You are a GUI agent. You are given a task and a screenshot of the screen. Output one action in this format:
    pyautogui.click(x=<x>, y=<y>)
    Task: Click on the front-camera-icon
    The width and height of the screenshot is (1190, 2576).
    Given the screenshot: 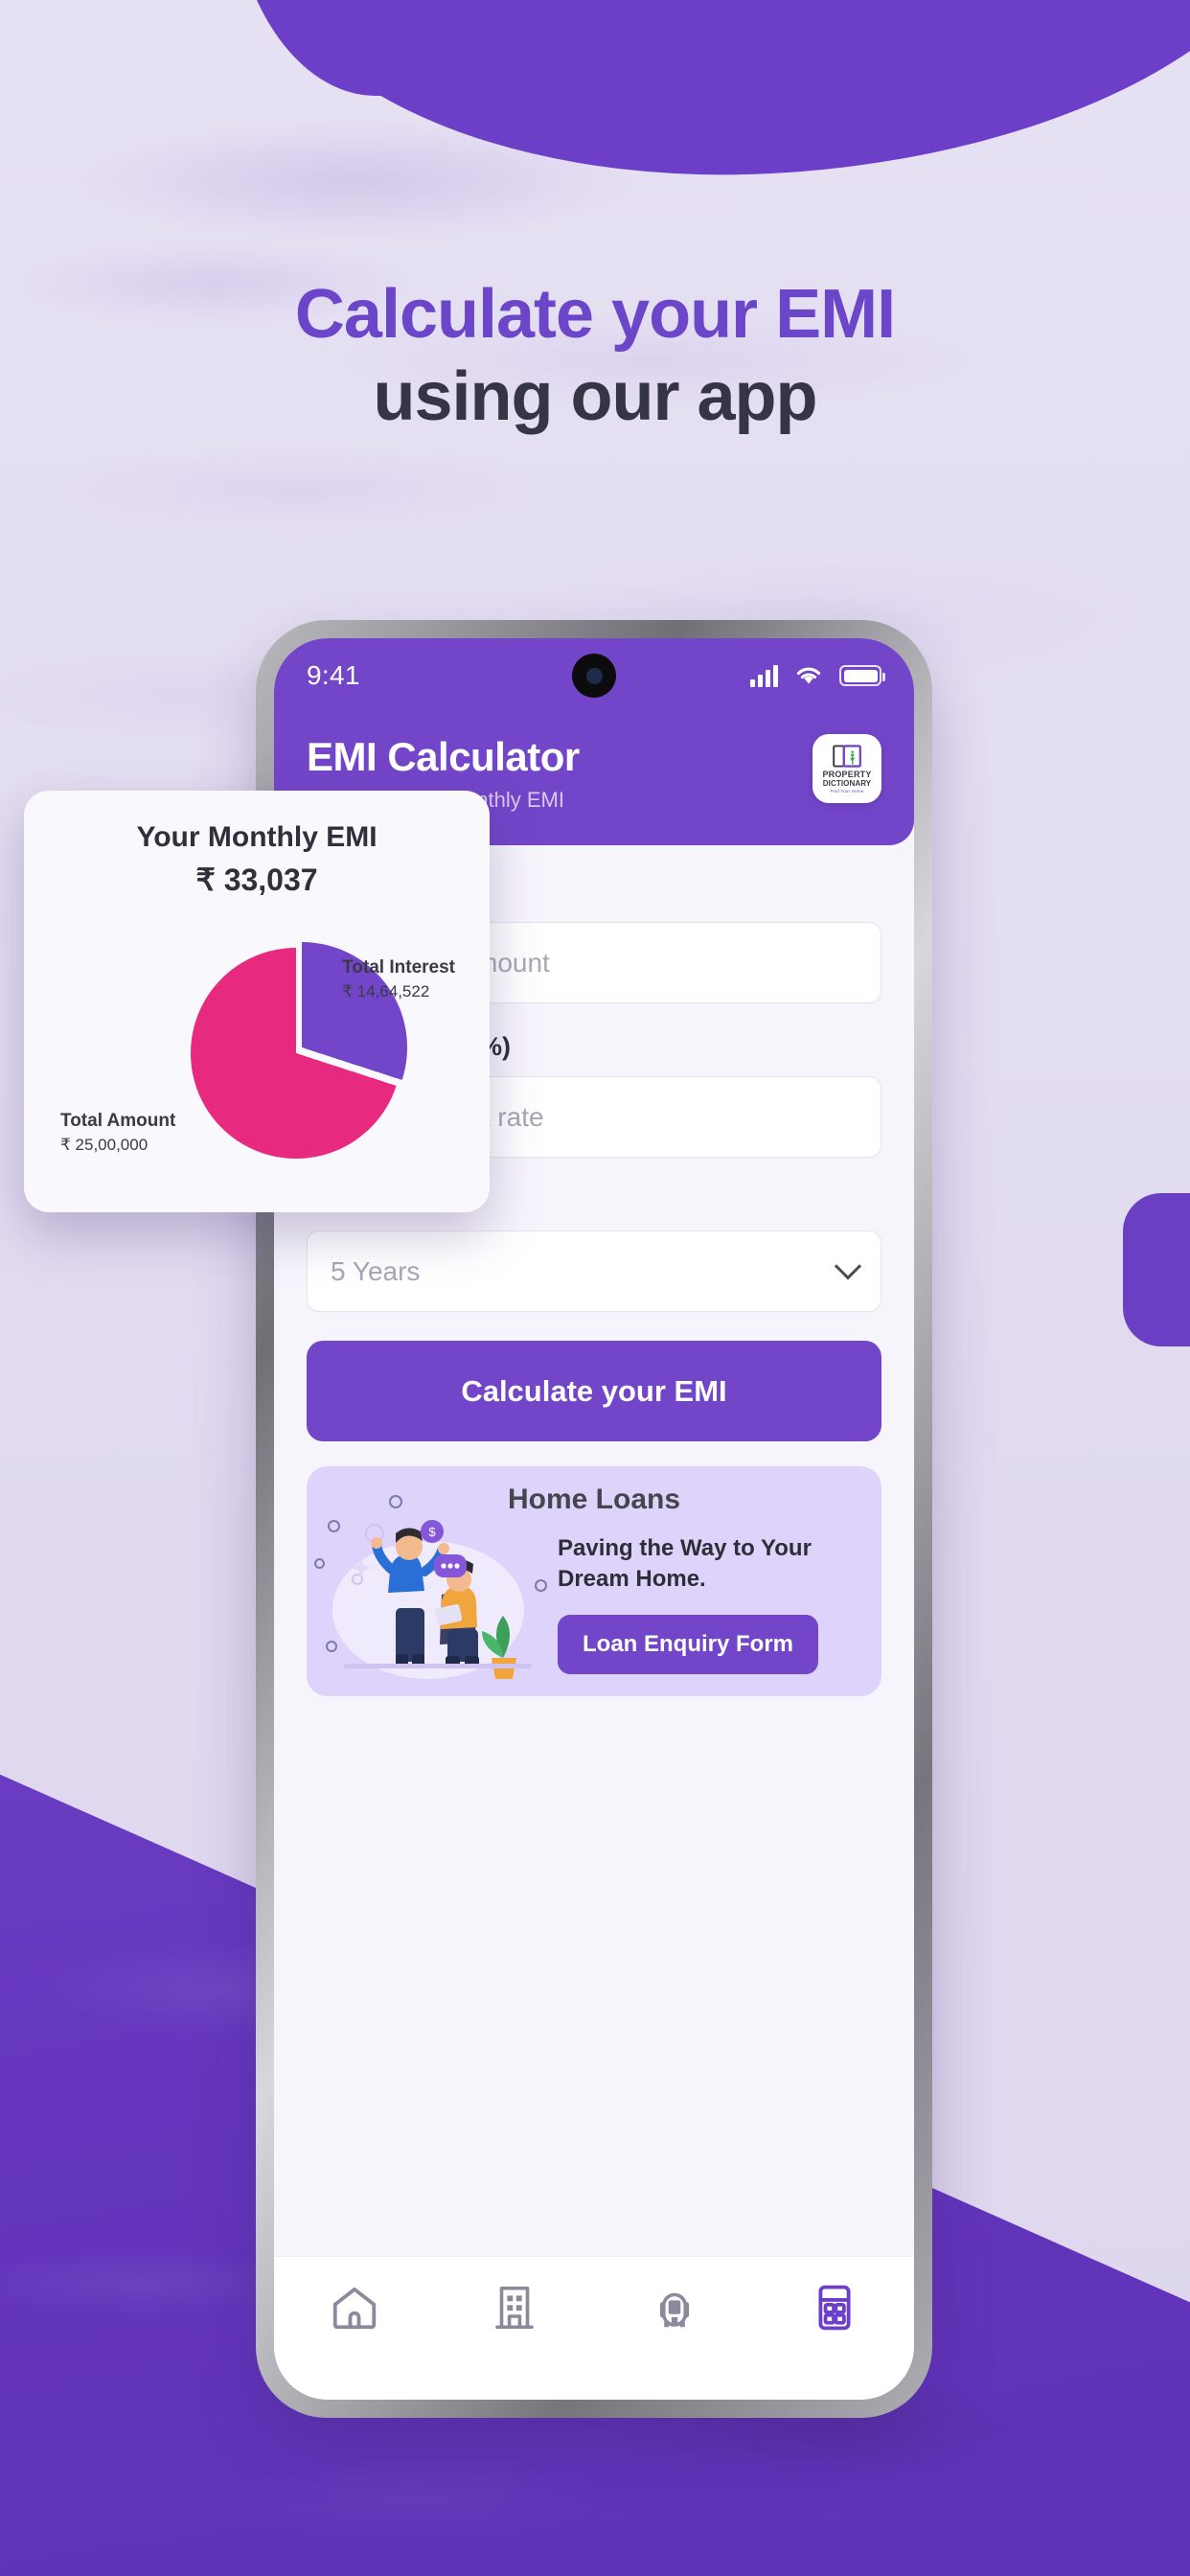 What is the action you would take?
    pyautogui.click(x=594, y=676)
    